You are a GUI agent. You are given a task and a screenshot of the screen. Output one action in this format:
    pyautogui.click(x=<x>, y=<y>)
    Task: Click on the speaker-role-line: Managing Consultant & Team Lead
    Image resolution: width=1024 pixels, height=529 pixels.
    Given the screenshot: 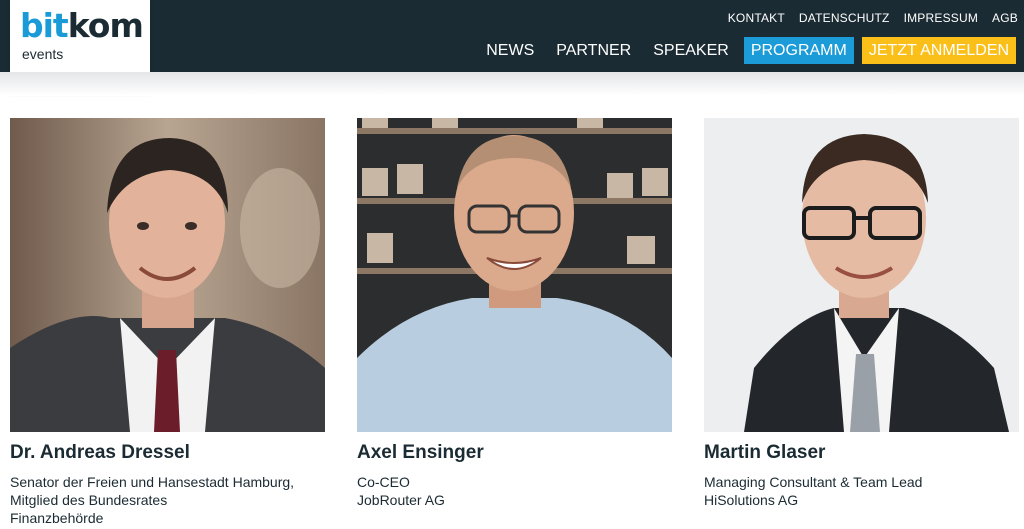 What is the action you would take?
    pyautogui.click(x=813, y=482)
    